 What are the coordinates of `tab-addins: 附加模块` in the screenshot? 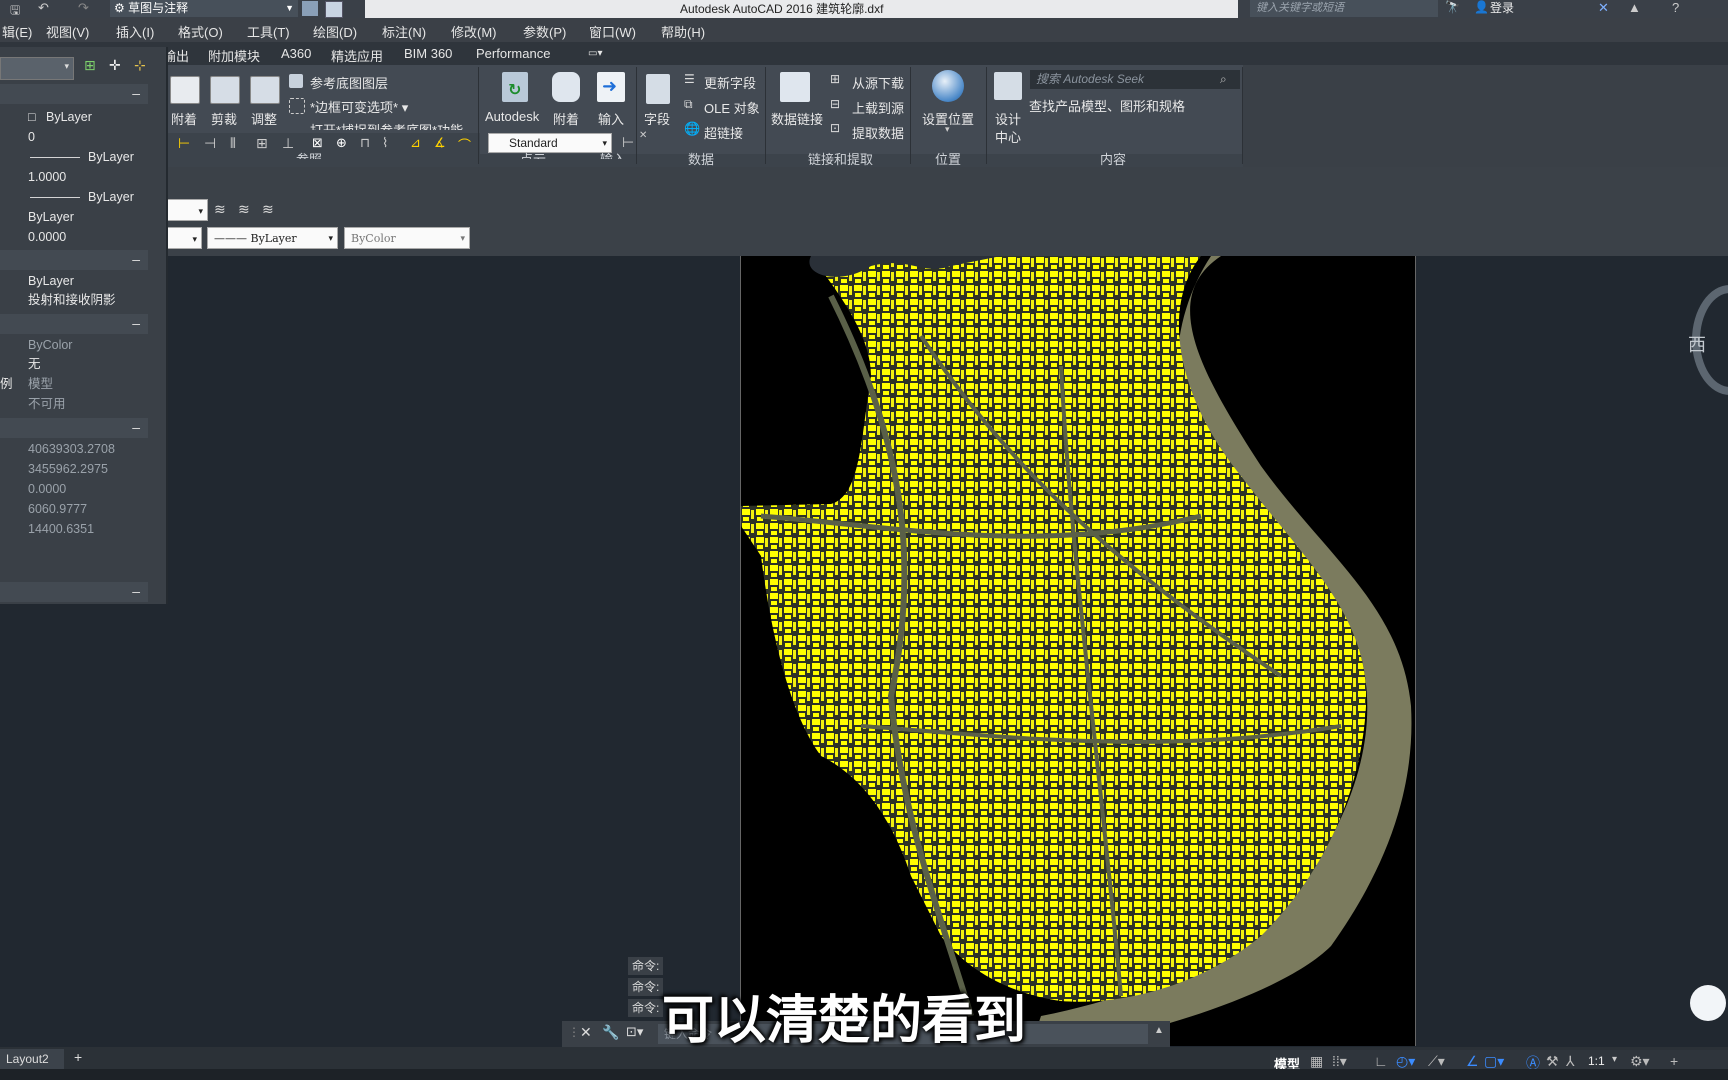 It's located at (234, 55).